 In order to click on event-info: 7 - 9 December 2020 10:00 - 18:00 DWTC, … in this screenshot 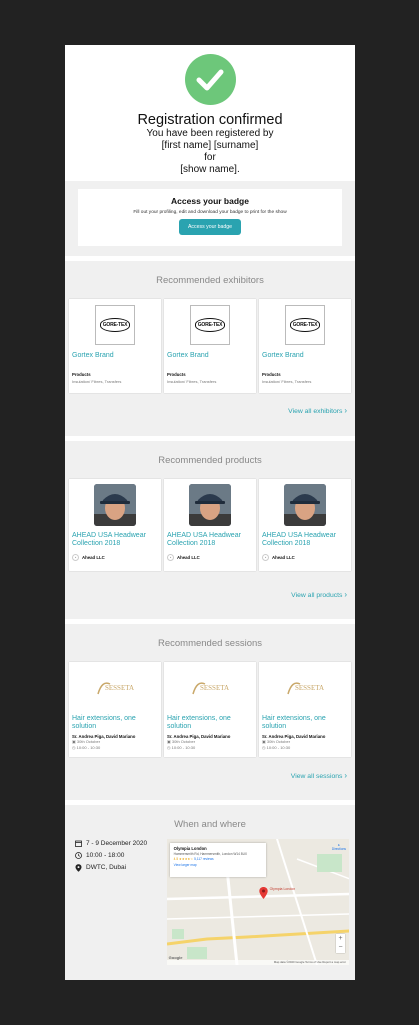, I will do `click(119, 902)`.